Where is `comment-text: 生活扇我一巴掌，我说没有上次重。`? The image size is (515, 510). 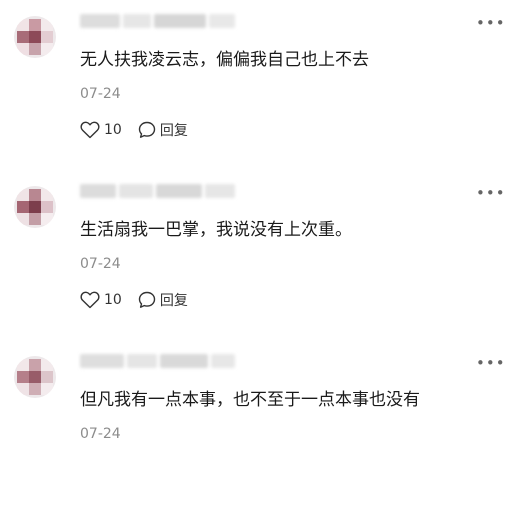
comment-text: 生活扇我一巴掌，我说没有上次重。 is located at coordinates (216, 230).